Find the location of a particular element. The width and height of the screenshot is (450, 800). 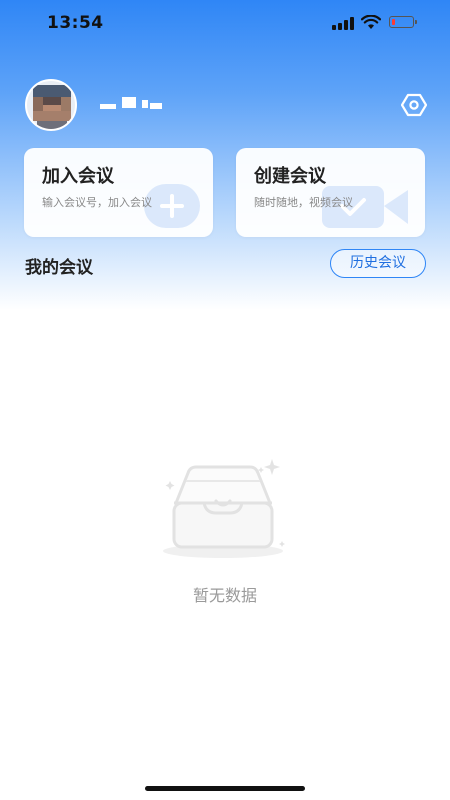

avatar is located at coordinates (51, 105).